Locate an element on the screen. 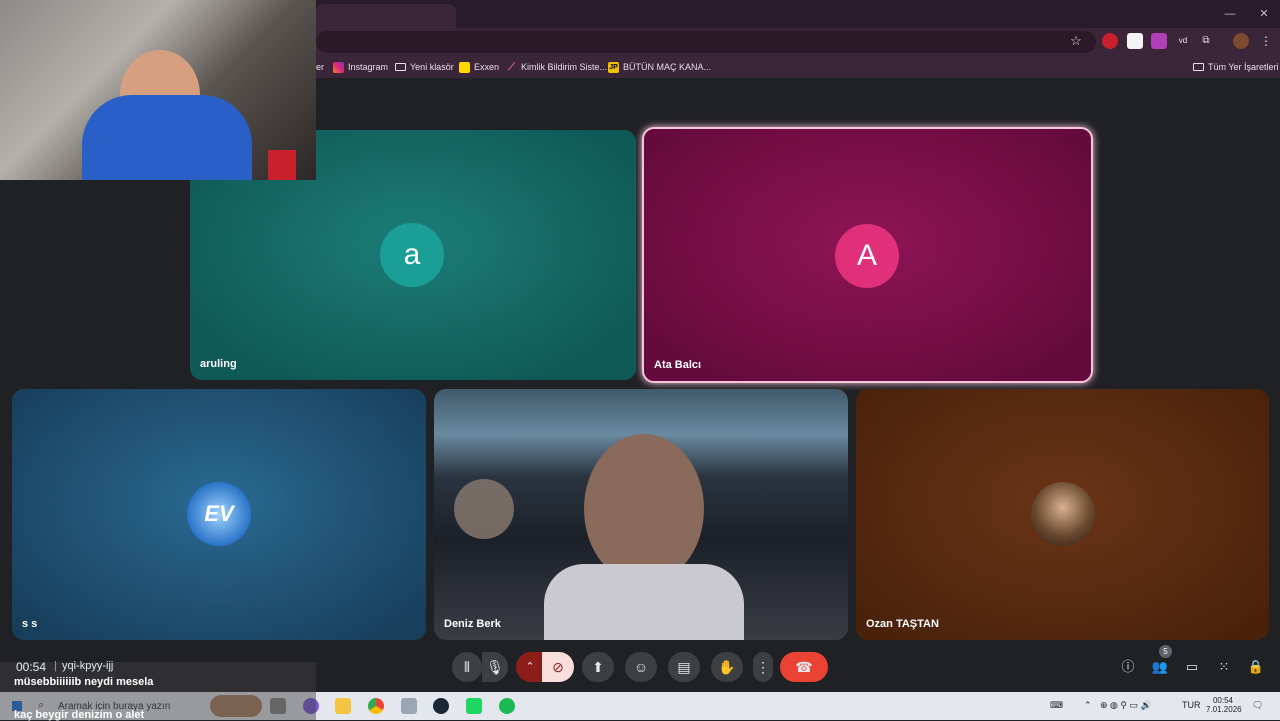 This screenshot has width=1280, height=721. present-screen-icon: ⬆ is located at coordinates (598, 667).